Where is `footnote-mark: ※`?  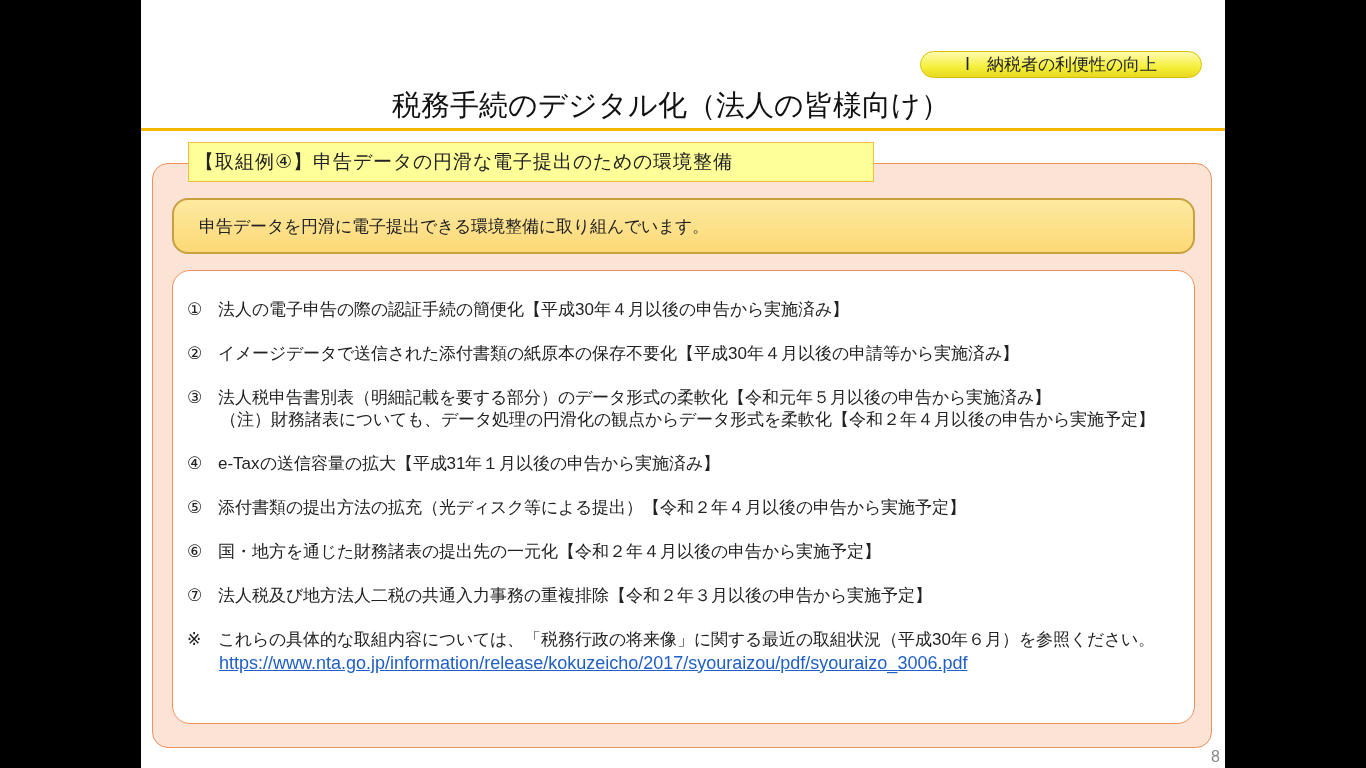 footnote-mark: ※ is located at coordinates (195, 639).